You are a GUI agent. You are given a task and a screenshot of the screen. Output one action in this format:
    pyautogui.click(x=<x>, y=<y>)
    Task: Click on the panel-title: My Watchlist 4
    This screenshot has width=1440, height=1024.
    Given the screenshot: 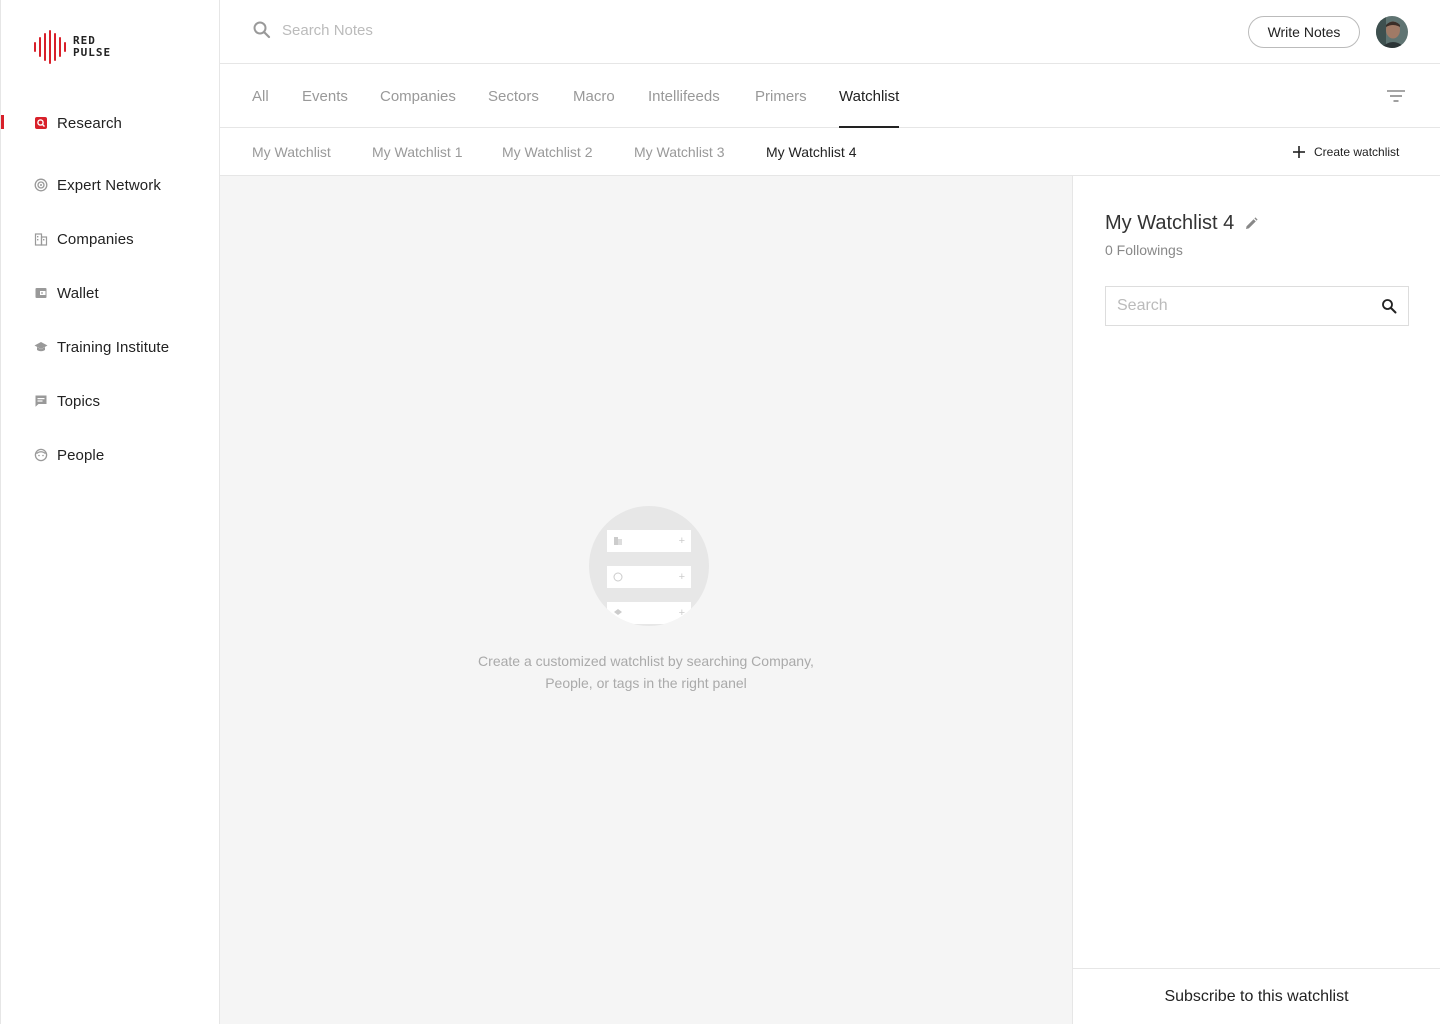 What is the action you would take?
    pyautogui.click(x=1181, y=223)
    